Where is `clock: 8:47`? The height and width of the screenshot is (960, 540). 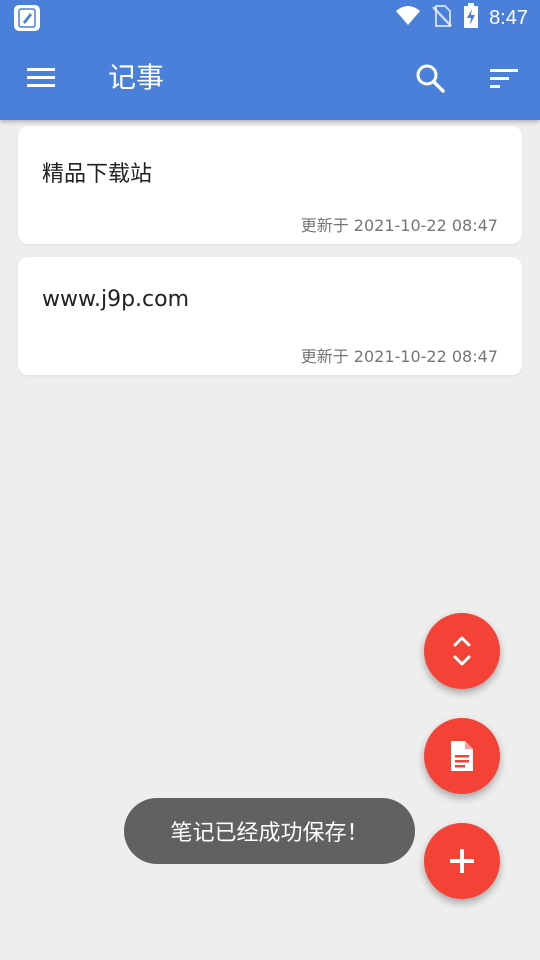
clock: 8:47 is located at coordinates (508, 17).